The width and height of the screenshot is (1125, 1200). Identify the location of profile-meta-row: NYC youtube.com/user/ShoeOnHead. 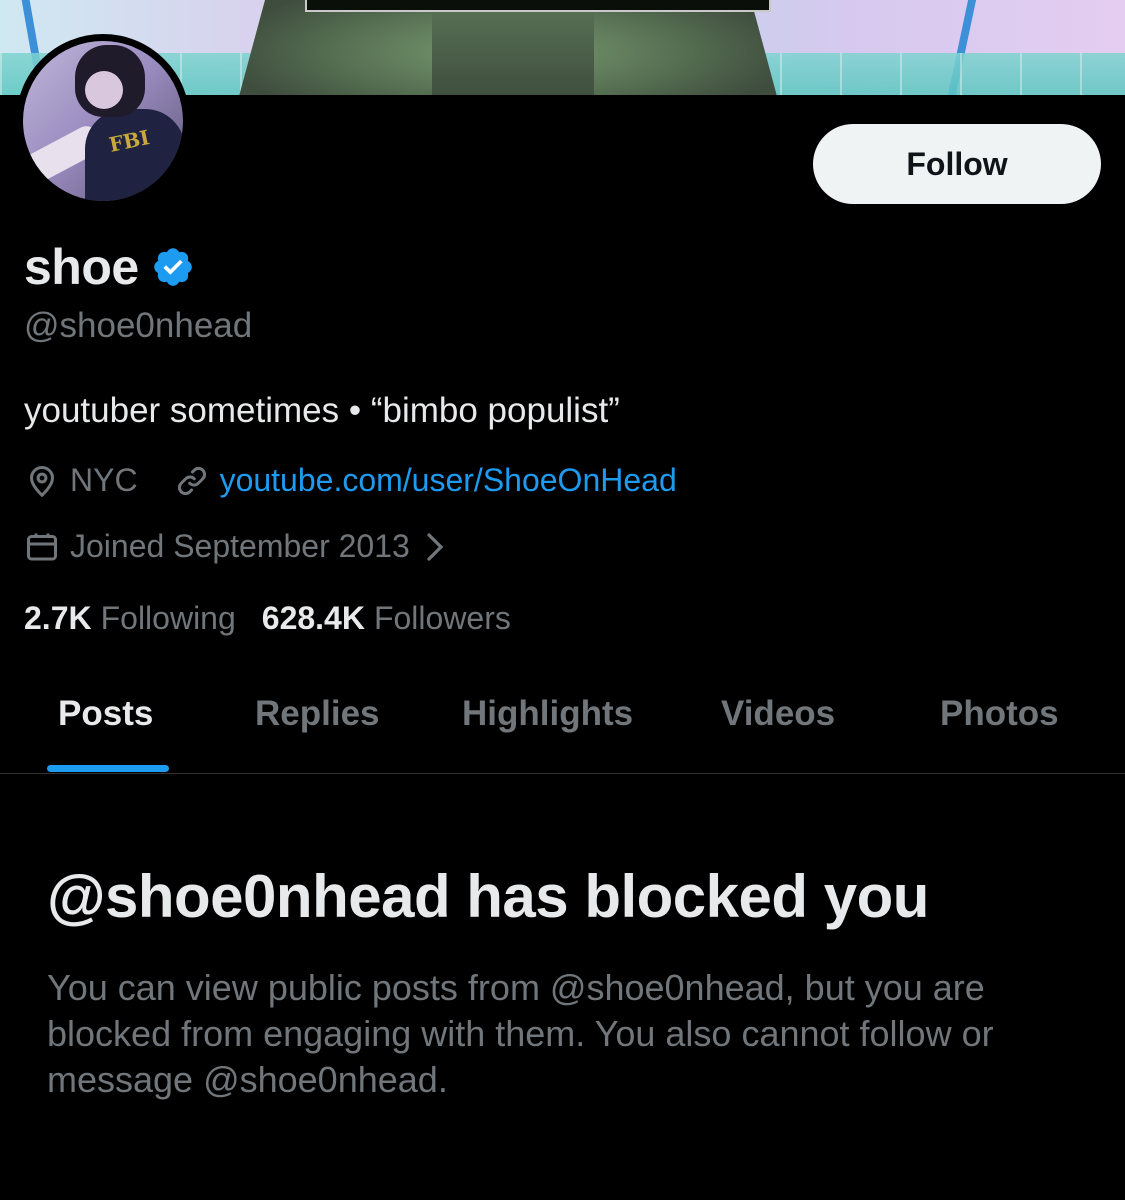
(350, 480).